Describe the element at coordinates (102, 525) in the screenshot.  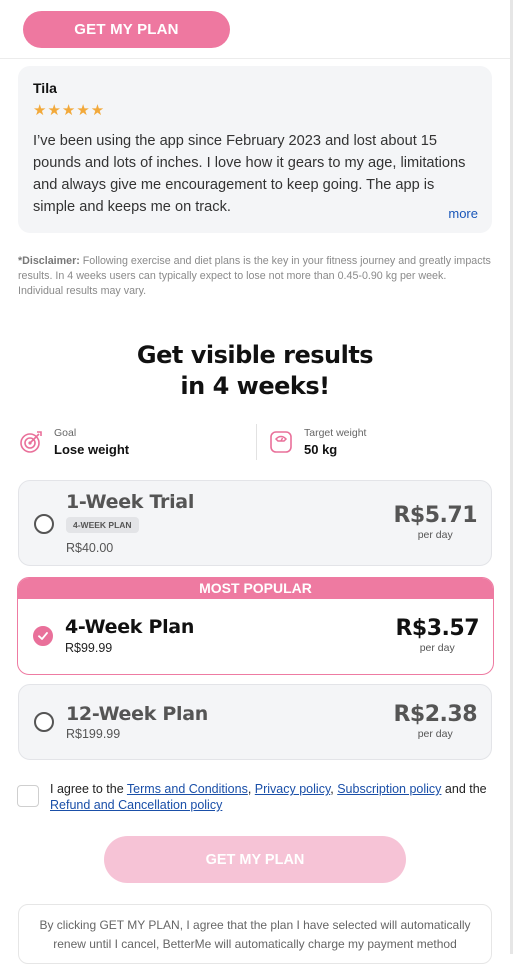
I see `plan-badge: 4-WEEK PLAN` at that location.